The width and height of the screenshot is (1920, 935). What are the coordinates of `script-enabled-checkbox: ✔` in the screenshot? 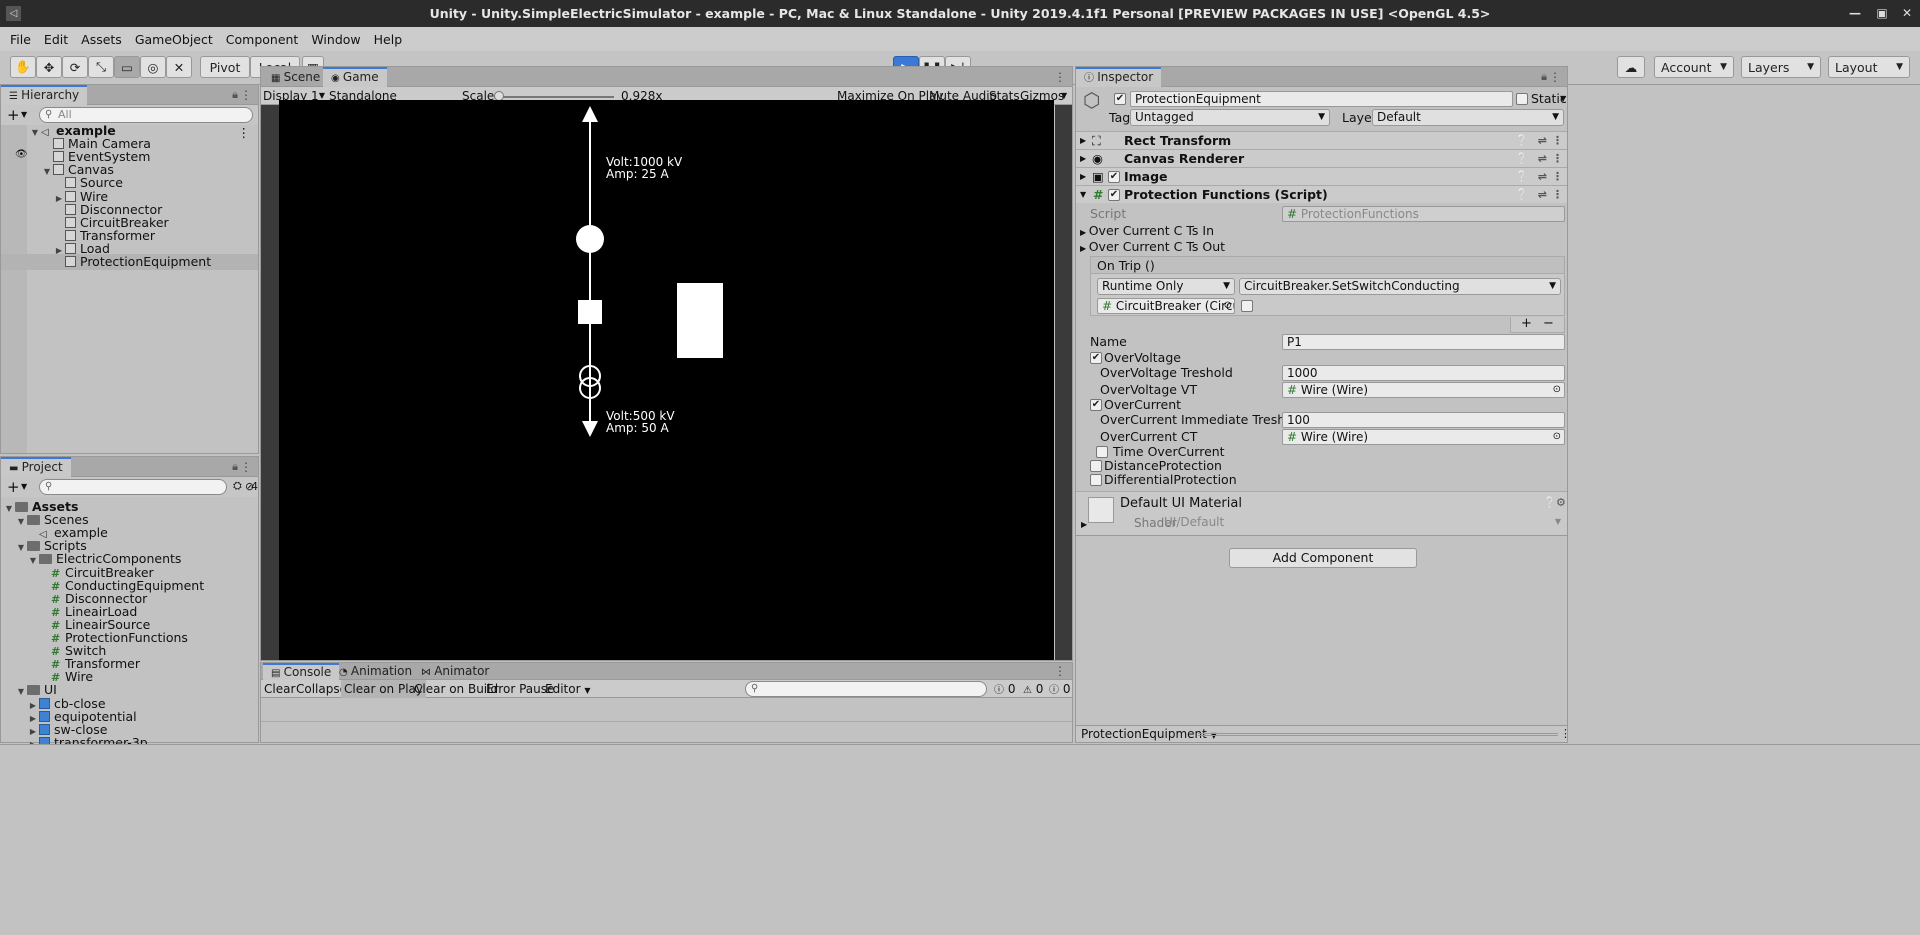 It's located at (1114, 195).